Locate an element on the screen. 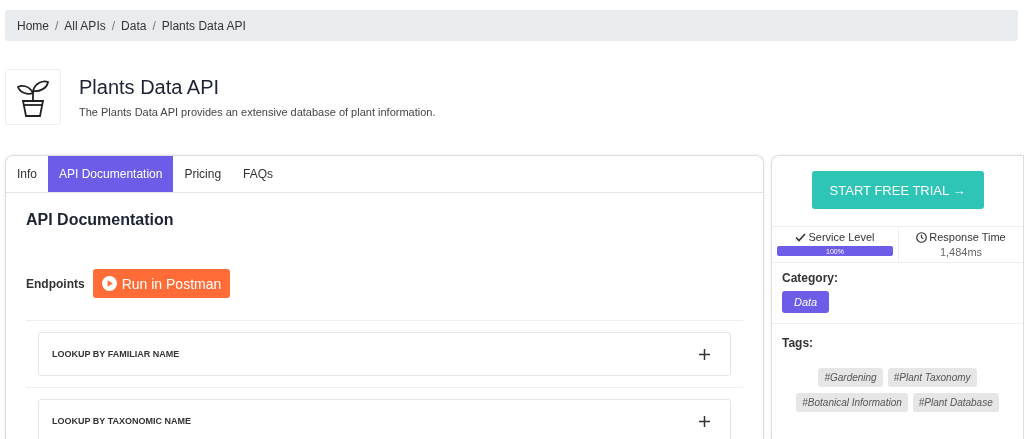 The width and height of the screenshot is (1024, 439). response-time-text: Response Time is located at coordinates (967, 237).